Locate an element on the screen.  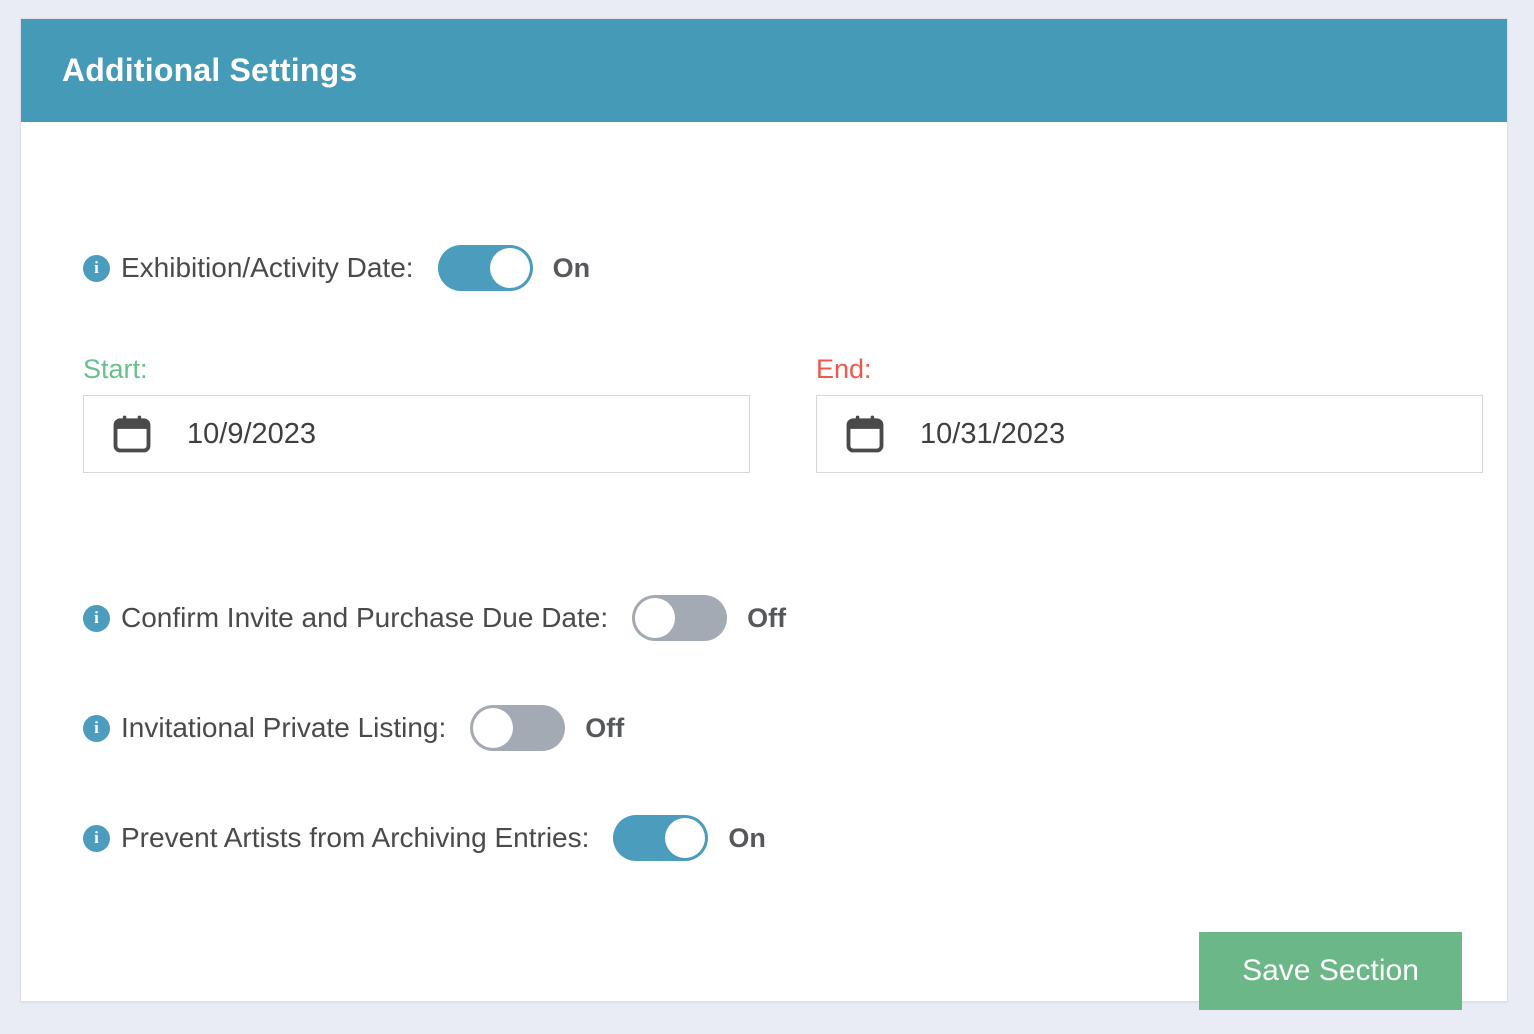
start-date-label: Start: is located at coordinates (115, 369).